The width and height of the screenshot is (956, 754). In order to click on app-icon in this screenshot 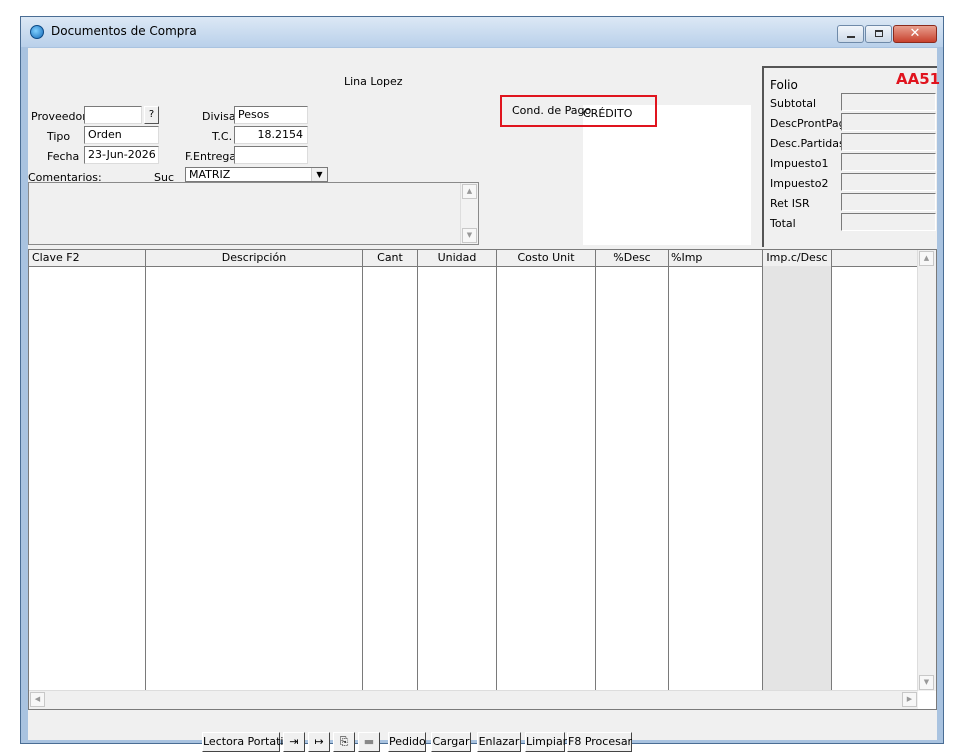, I will do `click(37, 32)`.